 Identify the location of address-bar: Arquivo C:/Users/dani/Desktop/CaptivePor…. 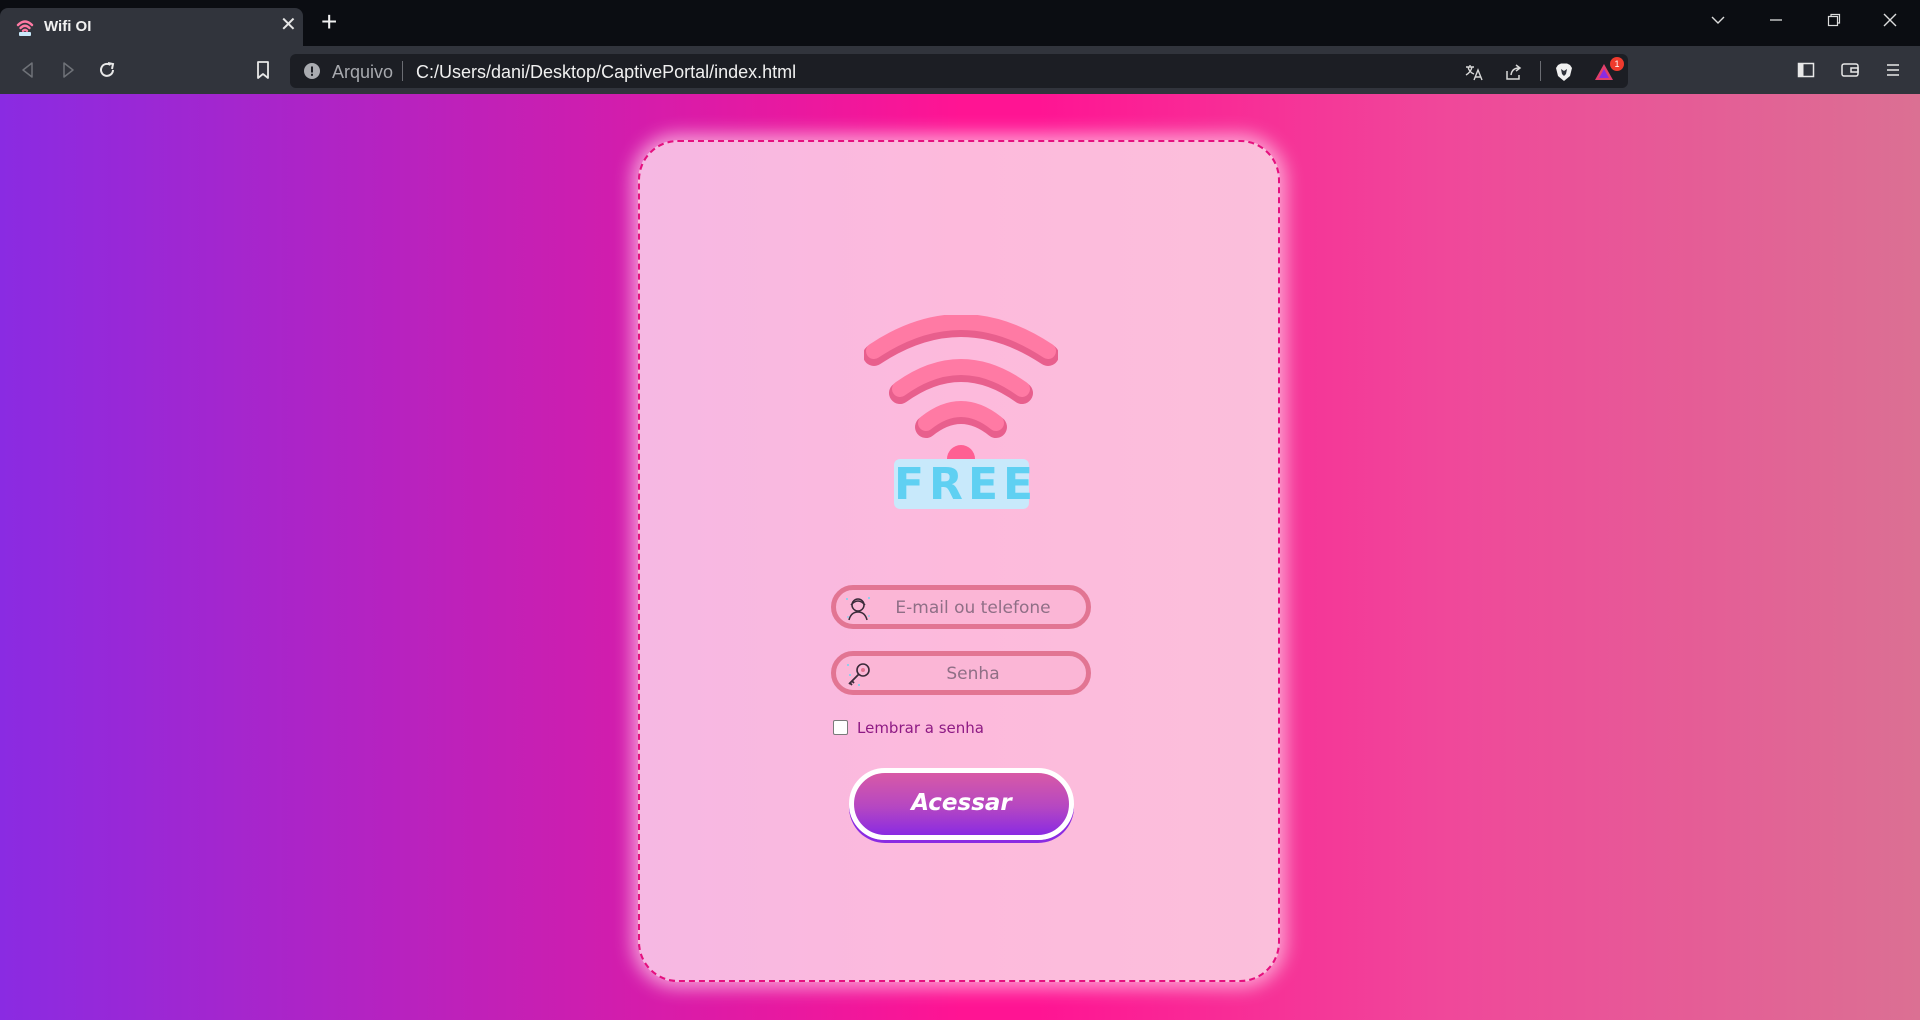
(959, 71).